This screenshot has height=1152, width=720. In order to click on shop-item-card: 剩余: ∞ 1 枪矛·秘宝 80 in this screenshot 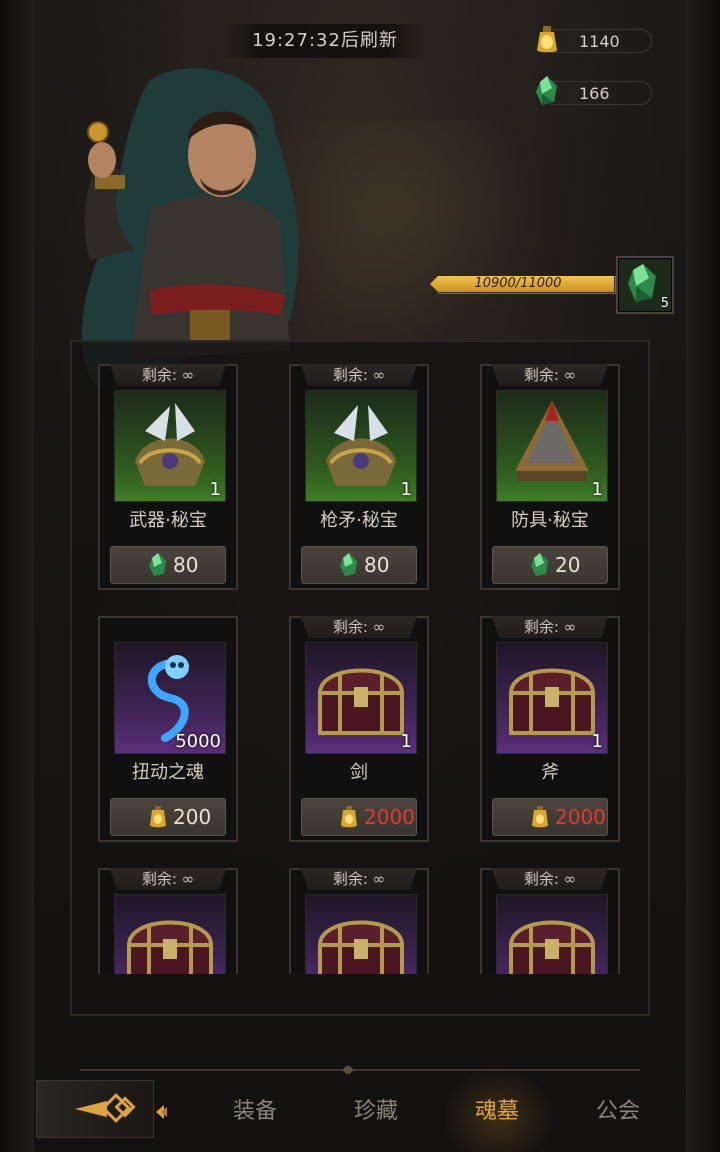, I will do `click(359, 477)`.